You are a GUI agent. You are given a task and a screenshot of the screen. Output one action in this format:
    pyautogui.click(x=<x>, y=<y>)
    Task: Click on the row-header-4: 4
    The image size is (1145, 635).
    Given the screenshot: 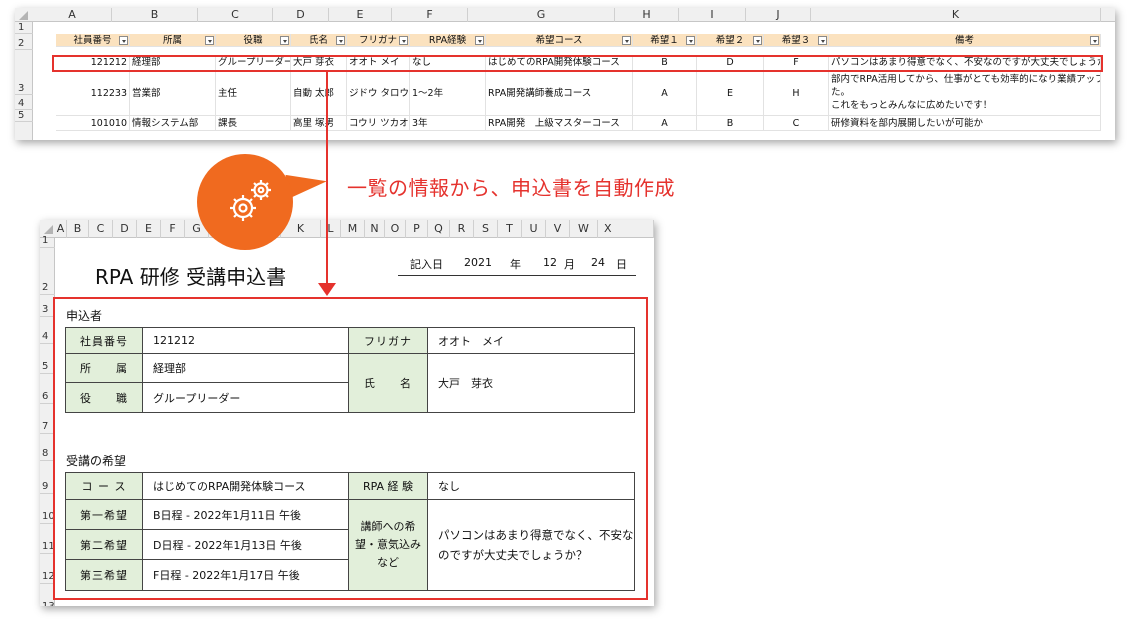 What is the action you would take?
    pyautogui.click(x=24, y=102)
    